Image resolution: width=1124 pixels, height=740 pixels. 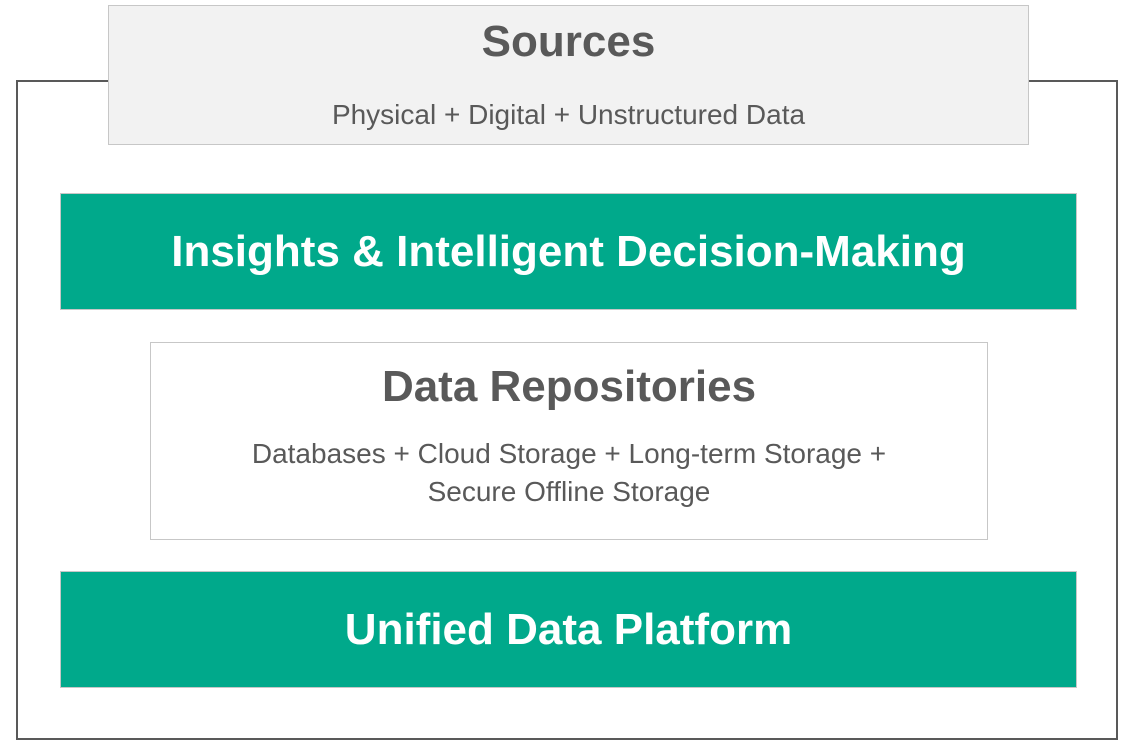 I want to click on unified-data-platform-title: Unified Data Platform, so click(x=568, y=629).